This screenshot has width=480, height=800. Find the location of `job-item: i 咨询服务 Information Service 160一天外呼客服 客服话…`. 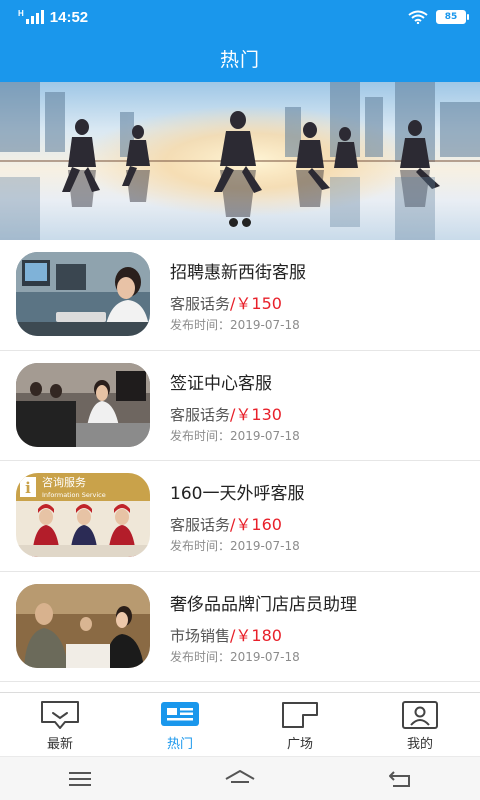

job-item: i 咨询服务 Information Service 160一天外呼客服 客服话… is located at coordinates (240, 516).